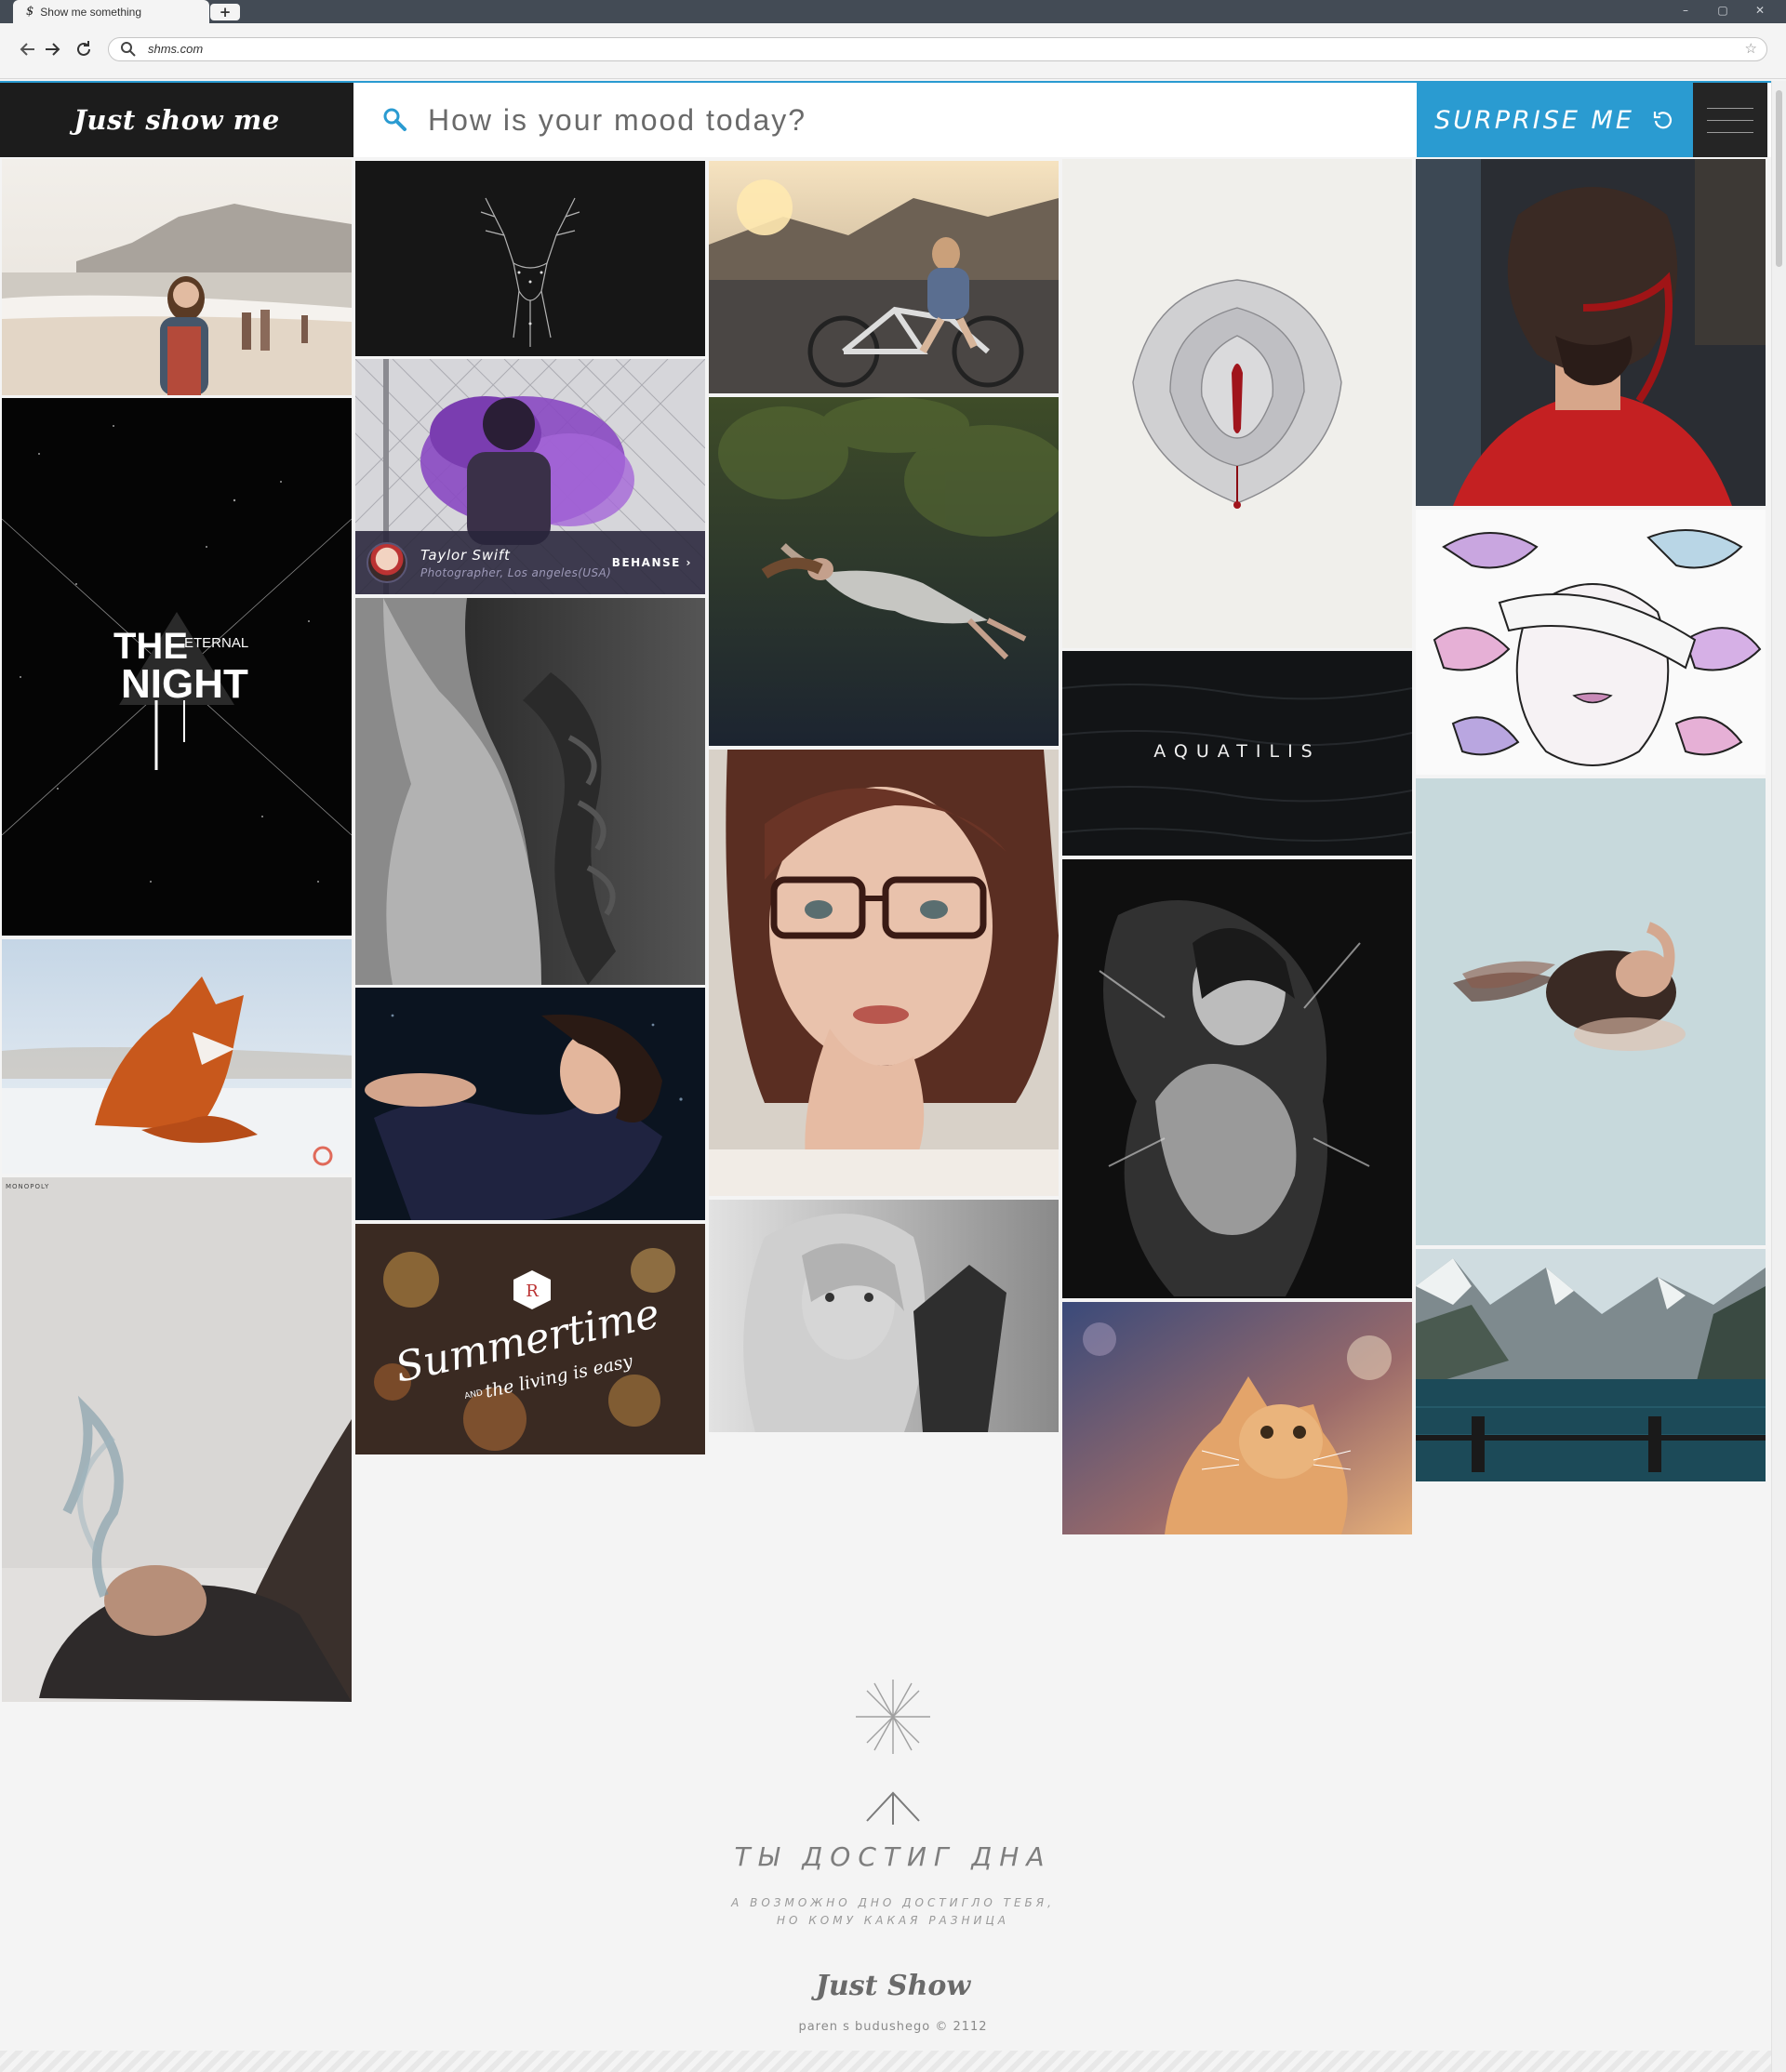 The height and width of the screenshot is (2072, 1786). I want to click on monopoly-tag: MONOPOLY, so click(27, 1186).